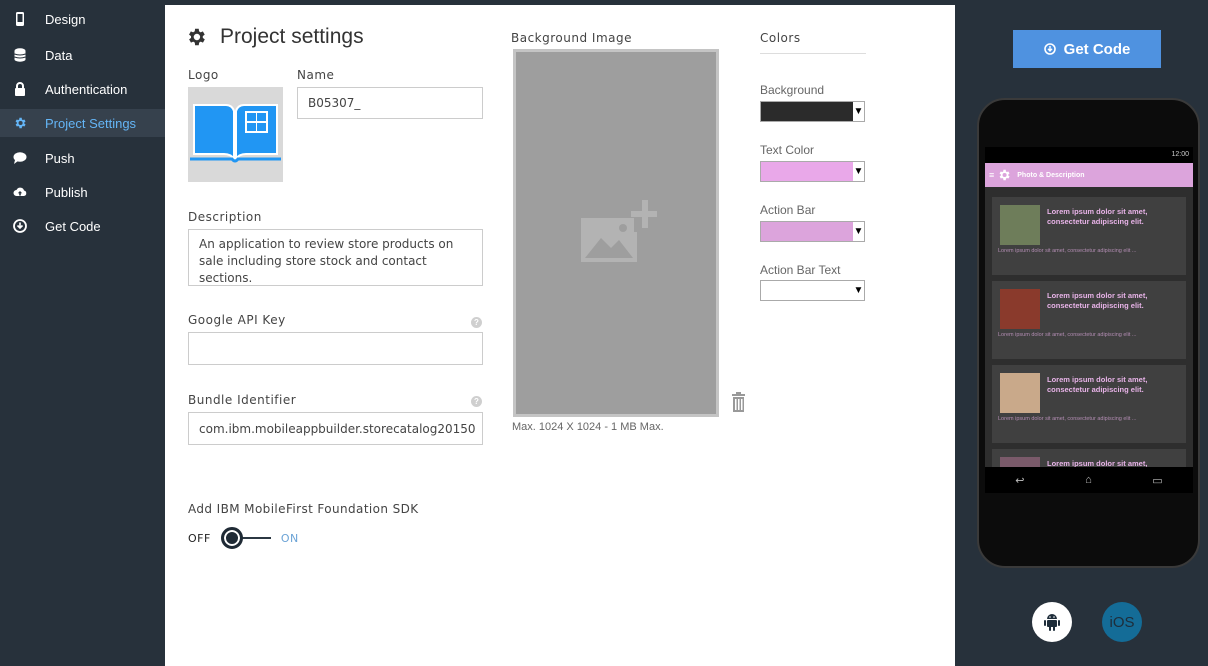  Describe the element at coordinates (1089, 175) in the screenshot. I see `app-action-bar: ≡ Photo & Description` at that location.